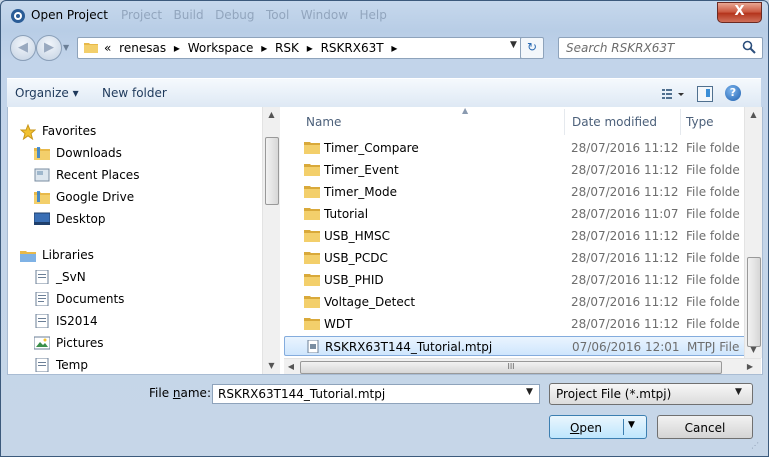 This screenshot has height=457, width=769. What do you see at coordinates (519, 214) in the screenshot?
I see `file-row: Tutorial 28/07/2016 11:07 File folde` at bounding box center [519, 214].